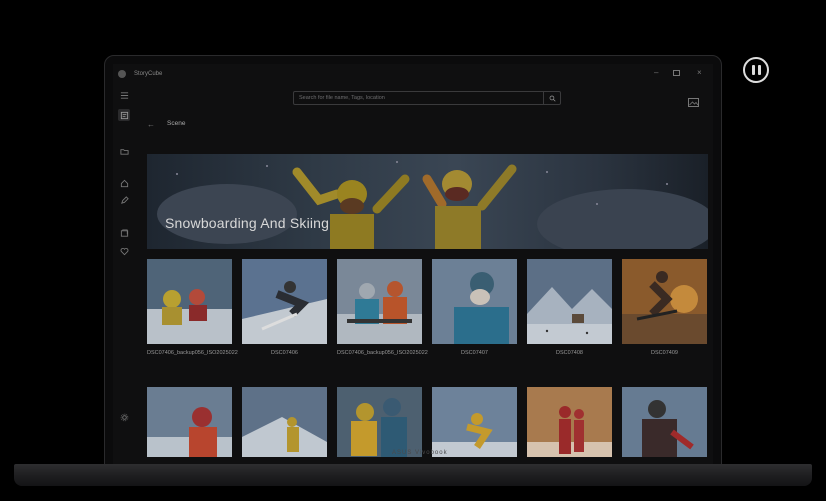 The height and width of the screenshot is (501, 826). I want to click on heart-icon, so click(124, 251).